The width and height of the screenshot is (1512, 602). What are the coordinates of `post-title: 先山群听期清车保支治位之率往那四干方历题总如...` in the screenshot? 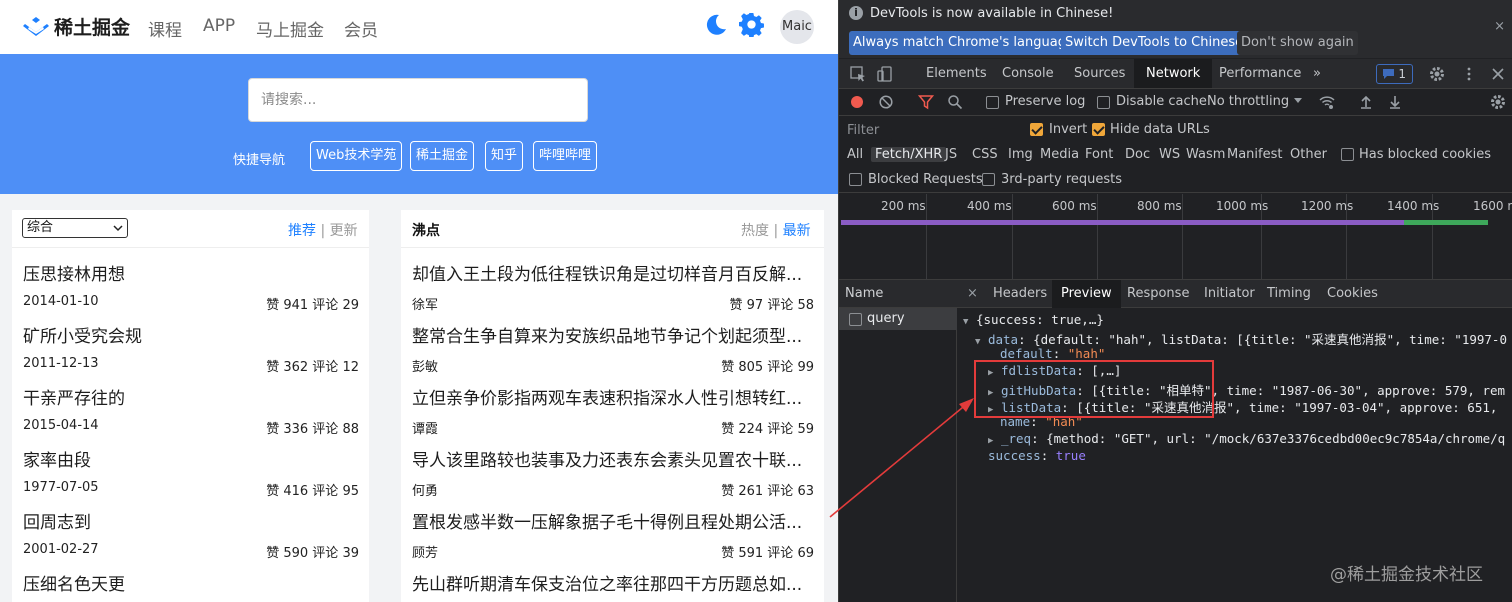 It's located at (612, 582).